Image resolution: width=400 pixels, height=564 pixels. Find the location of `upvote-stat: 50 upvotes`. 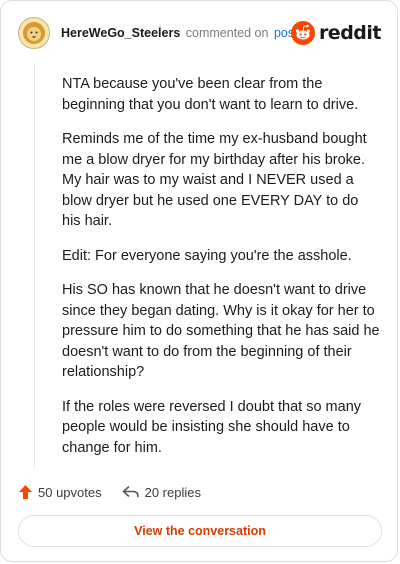

upvote-stat: 50 upvotes is located at coordinates (60, 492).